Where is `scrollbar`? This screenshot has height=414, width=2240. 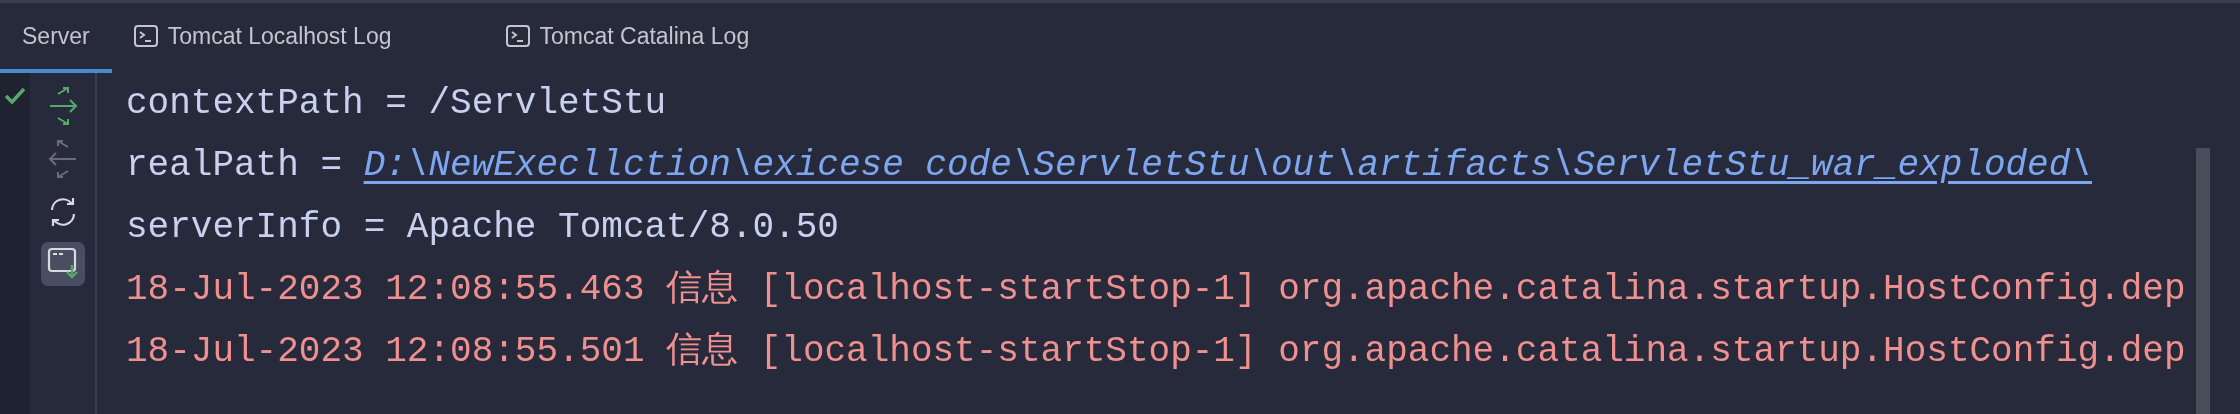 scrollbar is located at coordinates (2203, 281).